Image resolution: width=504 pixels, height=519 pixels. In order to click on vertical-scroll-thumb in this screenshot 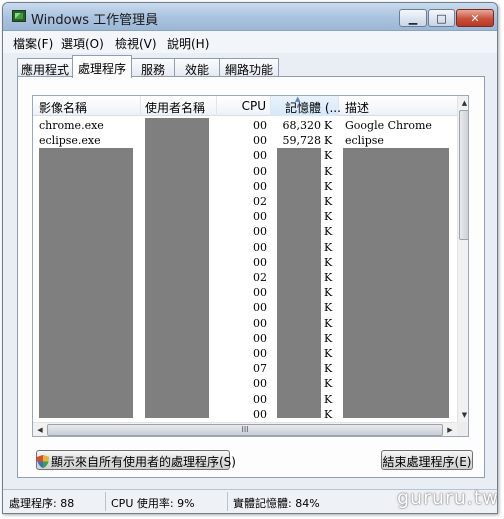, I will do `click(463, 175)`.